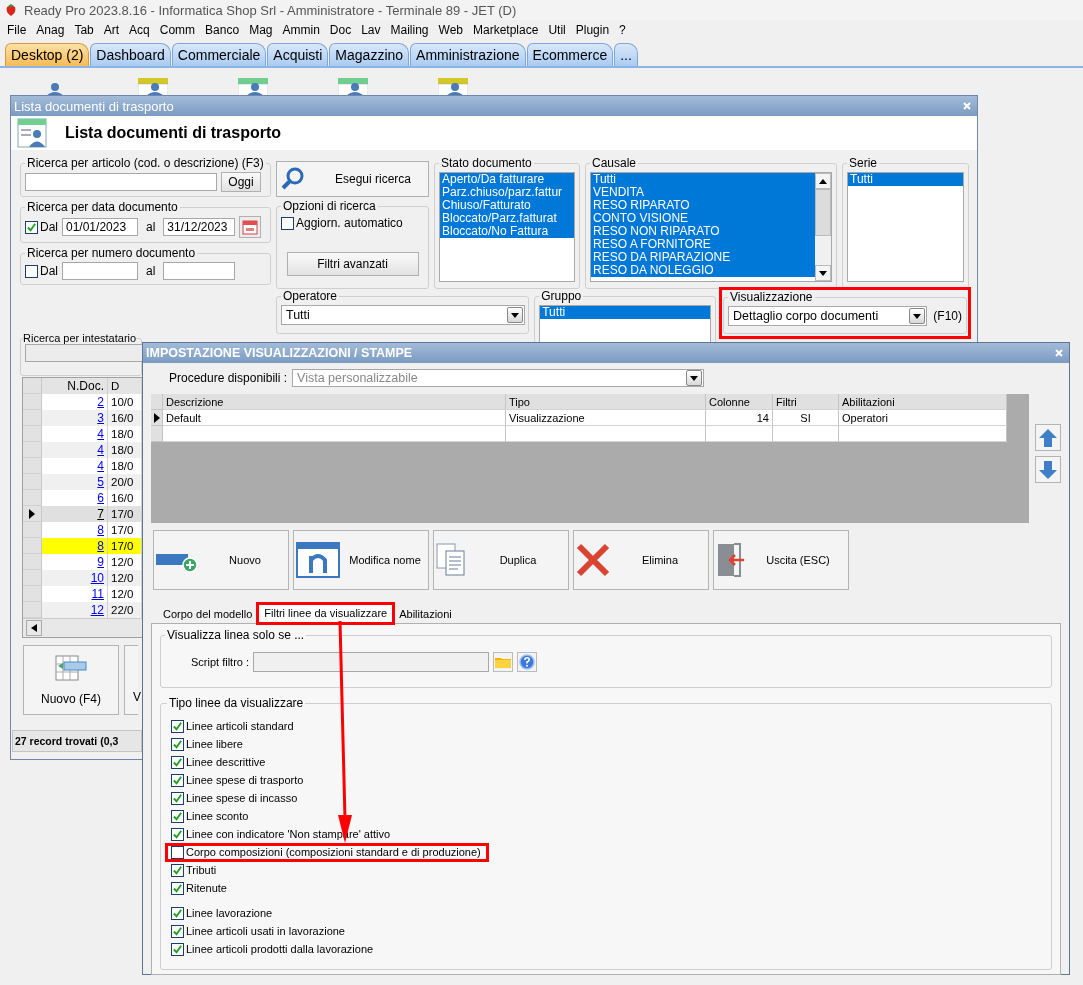 Image resolution: width=1083 pixels, height=985 pixels. I want to click on document-number-link: 12, so click(97, 610).